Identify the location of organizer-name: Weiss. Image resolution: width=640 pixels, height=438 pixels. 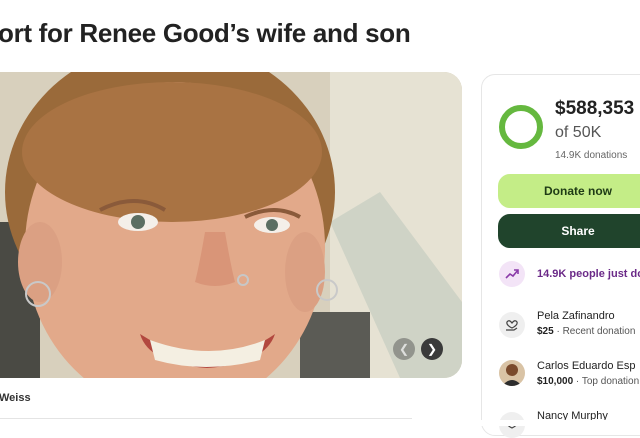
(15, 398).